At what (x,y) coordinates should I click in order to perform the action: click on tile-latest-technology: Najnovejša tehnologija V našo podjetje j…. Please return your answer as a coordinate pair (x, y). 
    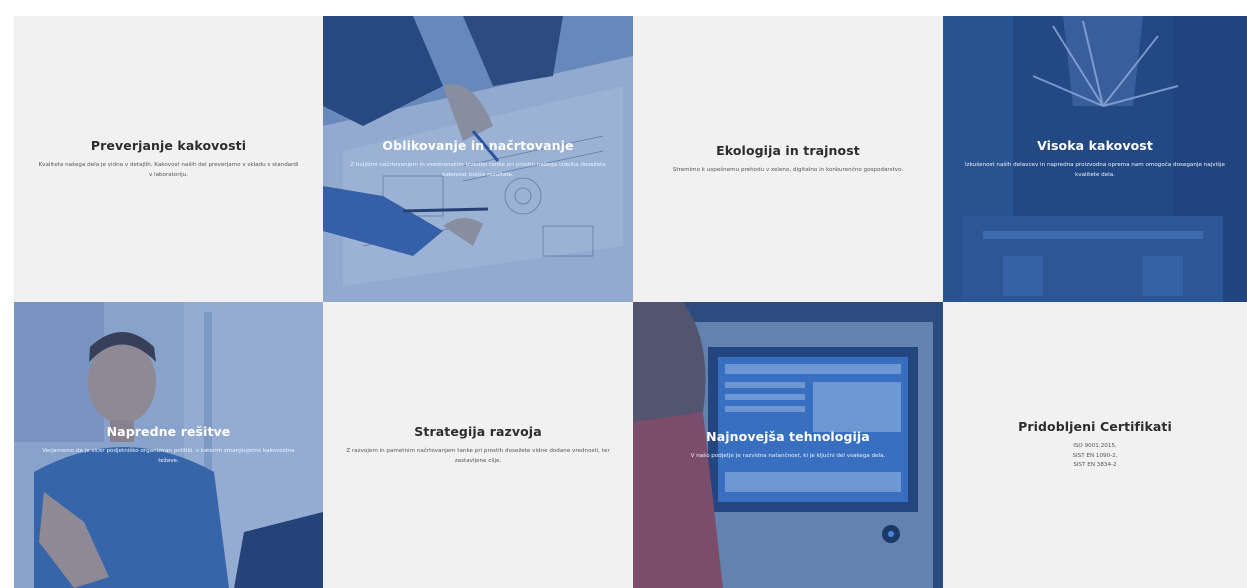
    Looking at the image, I should click on (788, 445).